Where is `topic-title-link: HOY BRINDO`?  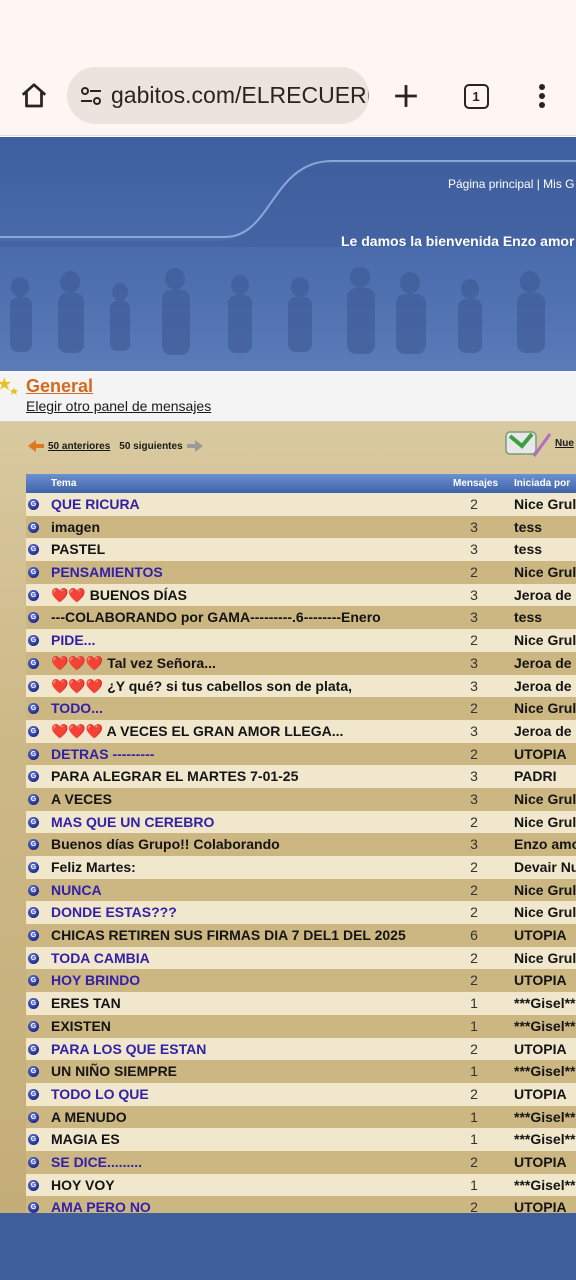
topic-title-link: HOY BRINDO is located at coordinates (95, 980).